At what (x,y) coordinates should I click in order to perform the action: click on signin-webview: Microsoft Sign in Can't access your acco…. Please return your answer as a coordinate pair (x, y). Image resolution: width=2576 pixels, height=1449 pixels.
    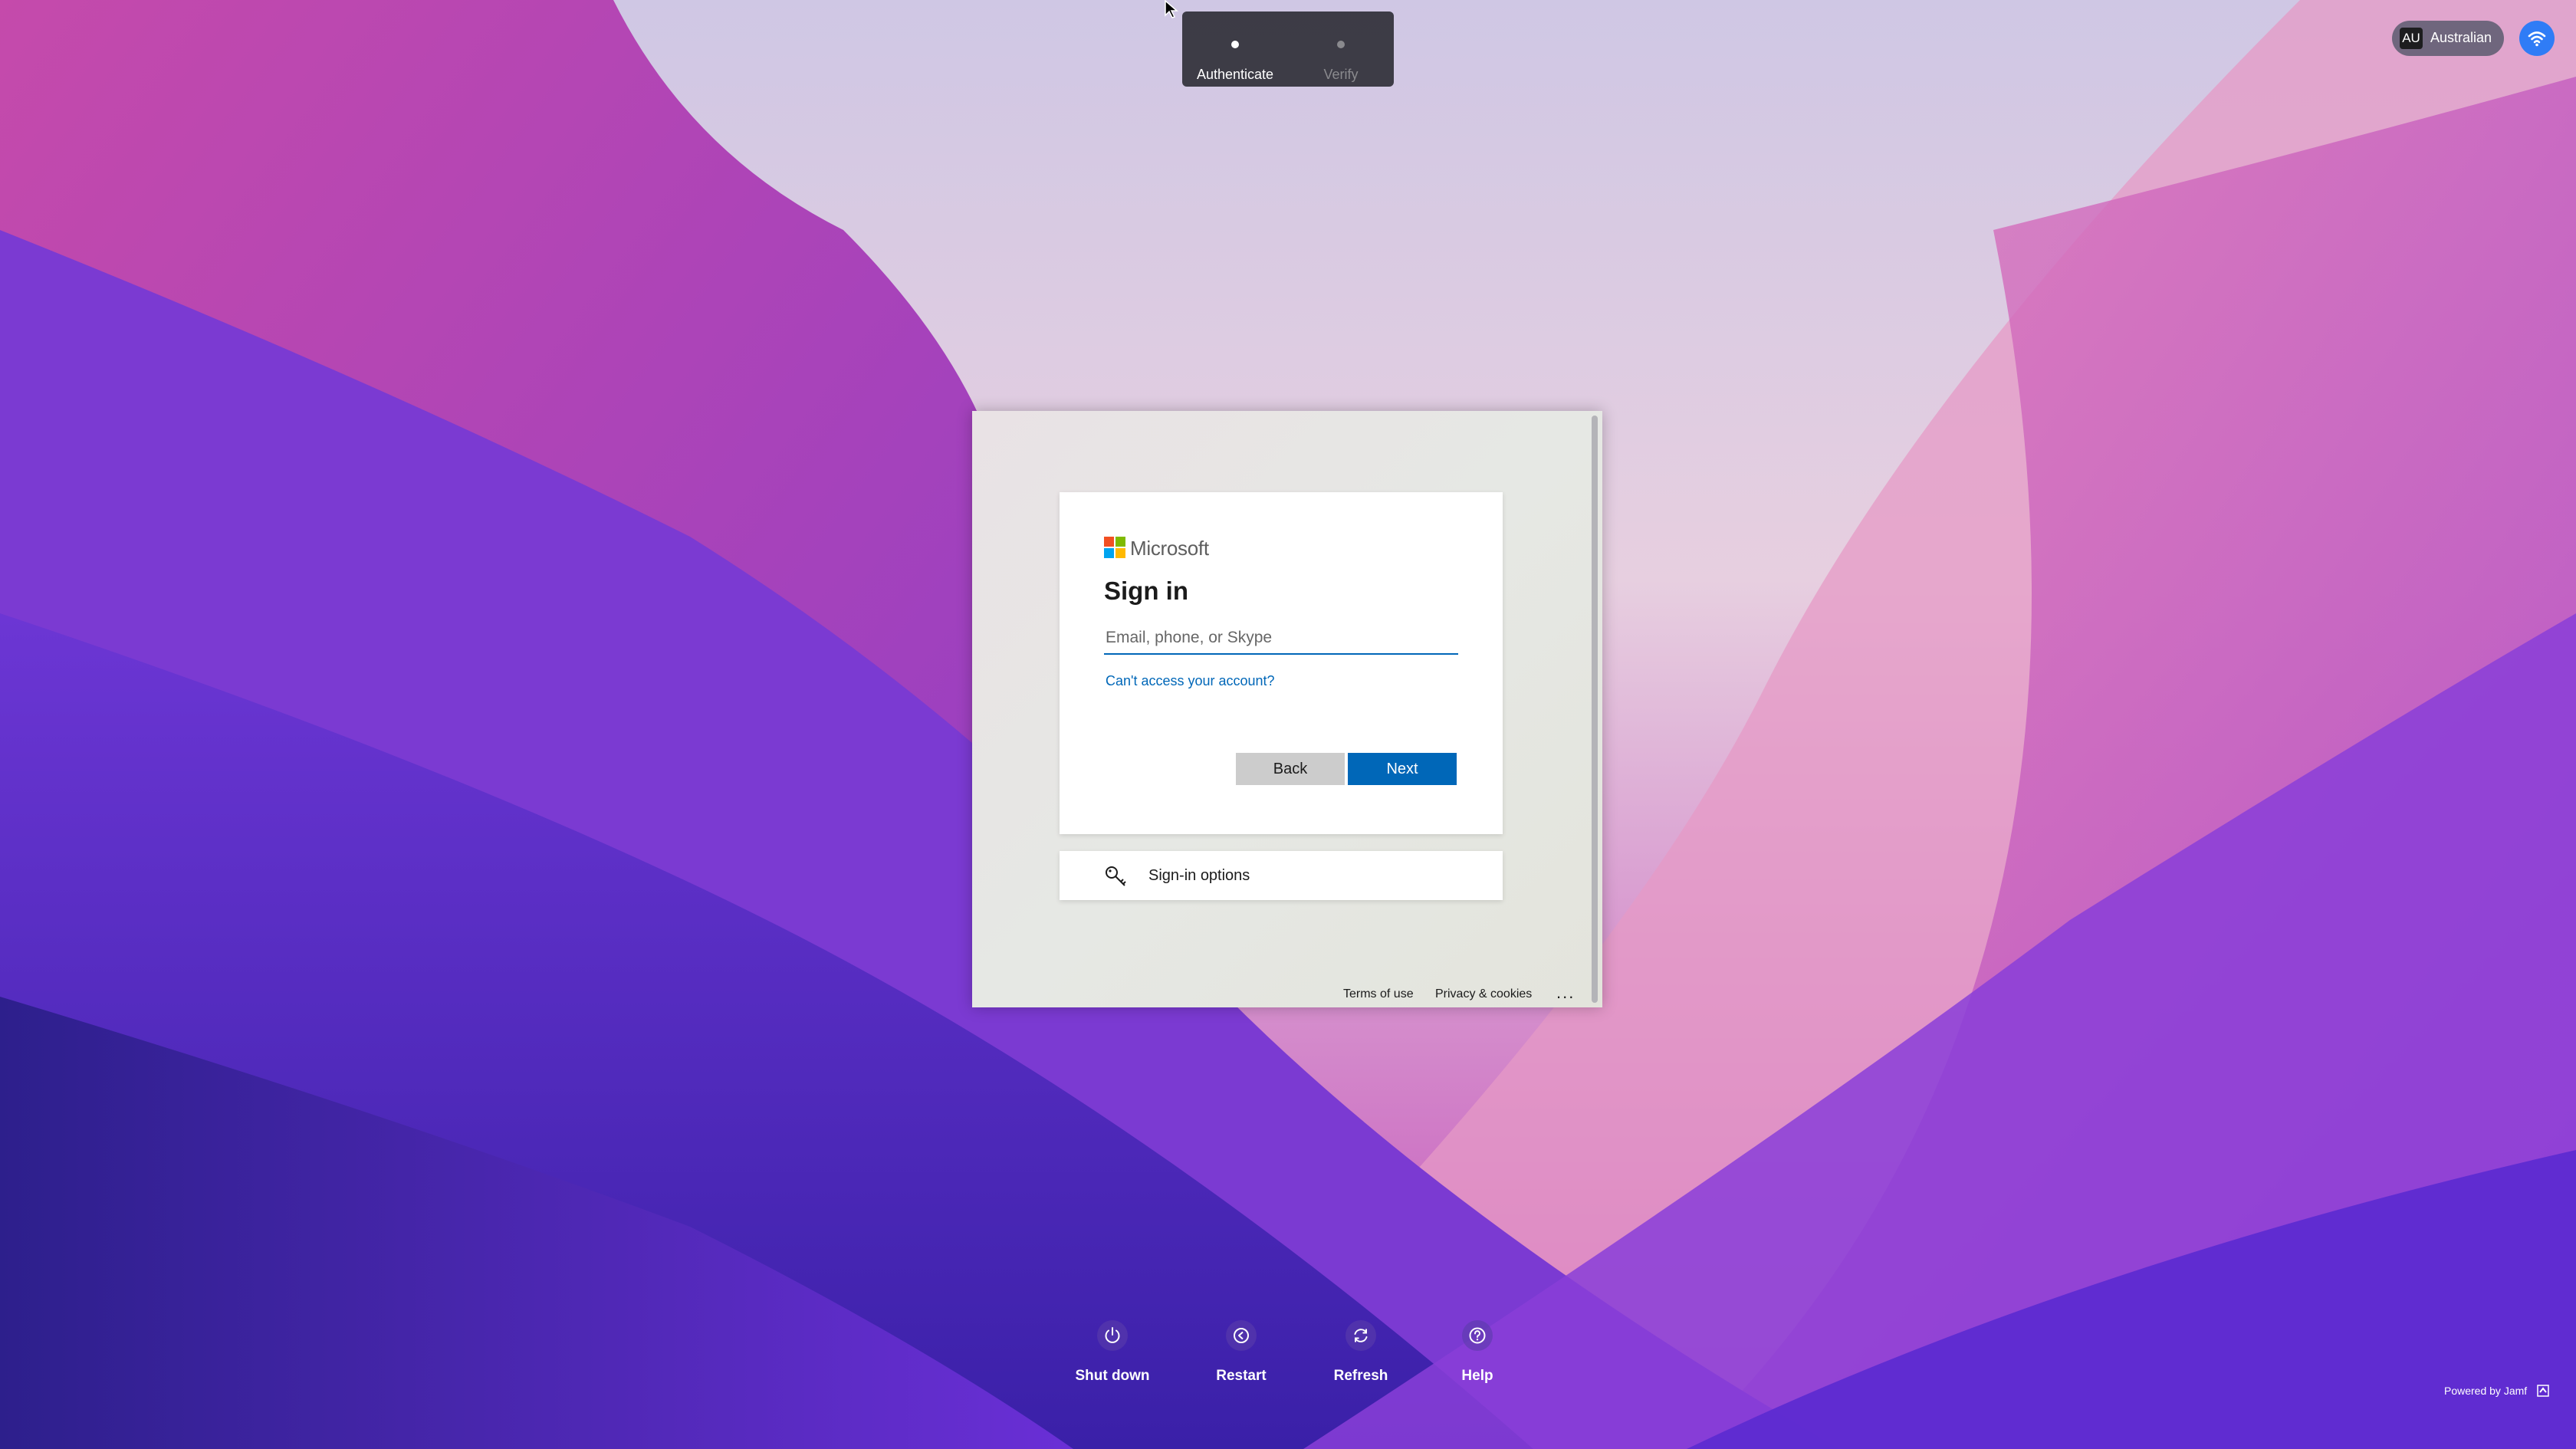
    Looking at the image, I should click on (1287, 709).